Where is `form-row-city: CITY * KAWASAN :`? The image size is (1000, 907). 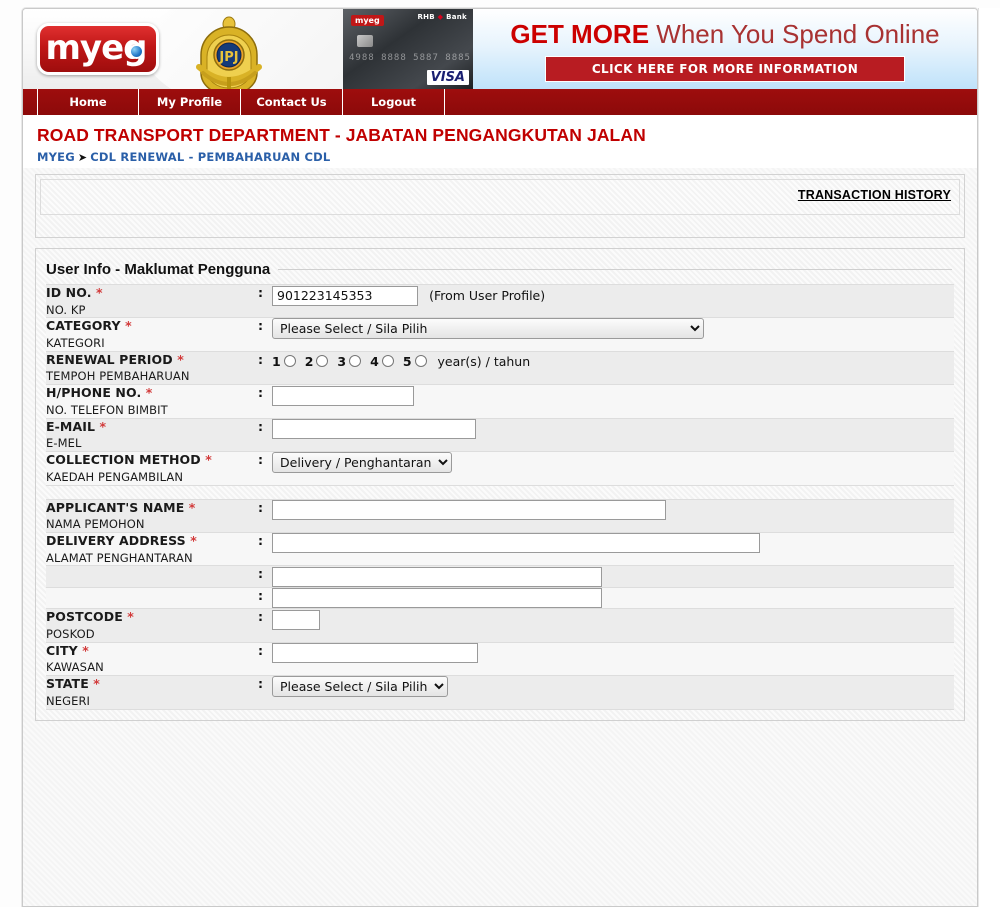 form-row-city: CITY * KAWASAN : is located at coordinates (500, 659).